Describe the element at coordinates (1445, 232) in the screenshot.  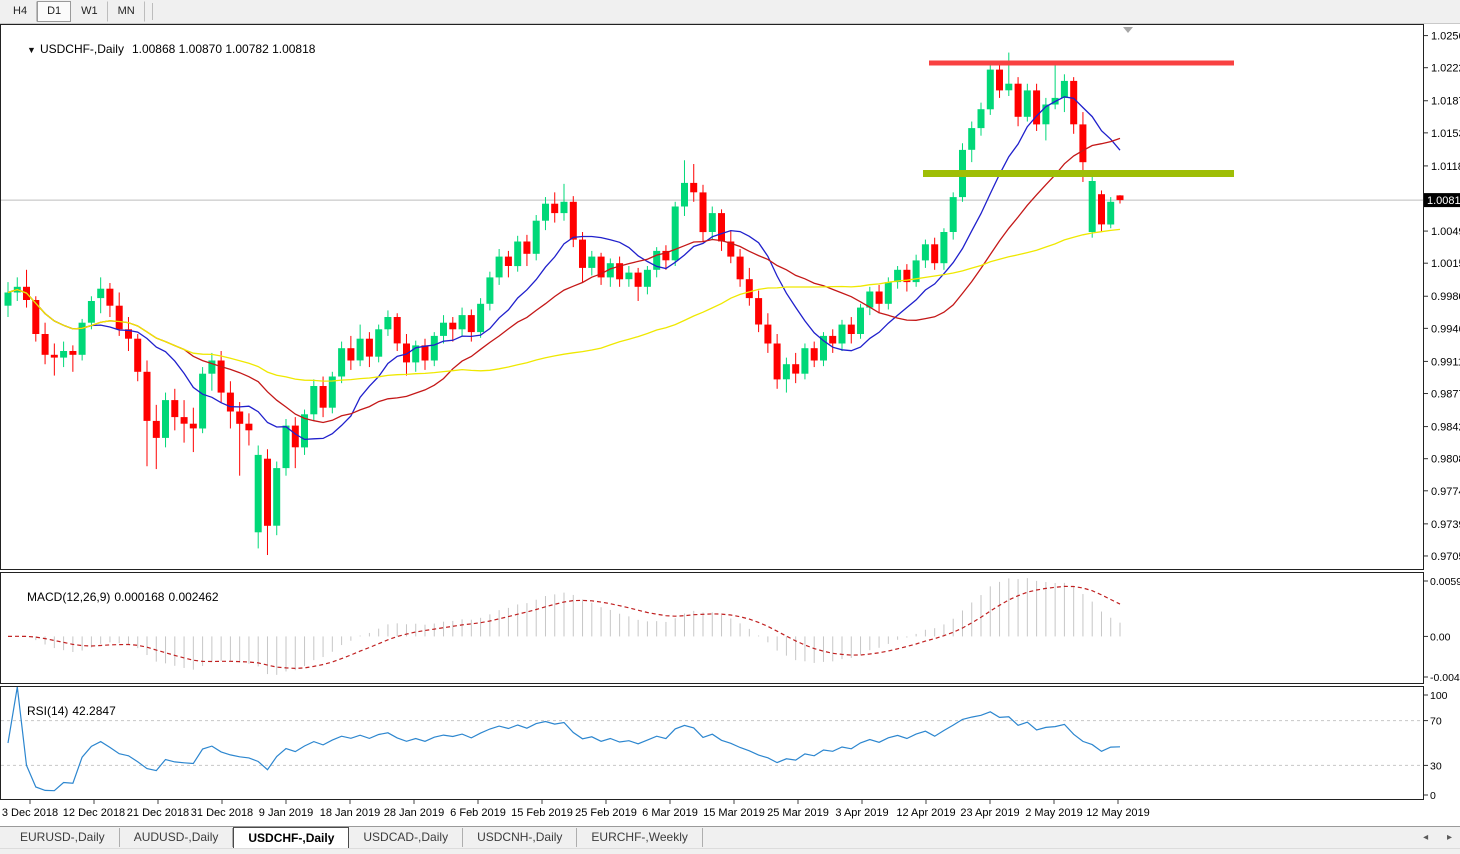
I see `svg-text: 1.00490` at that location.